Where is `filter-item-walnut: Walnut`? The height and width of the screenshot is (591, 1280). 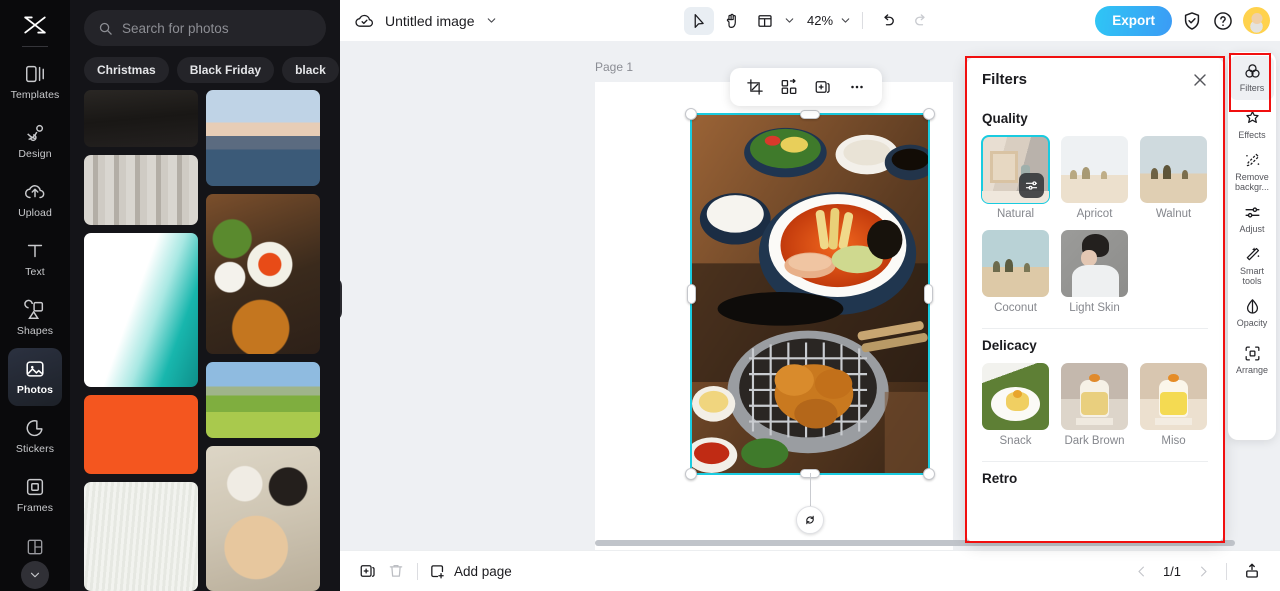
filter-item-walnut: Walnut is located at coordinates (1173, 178).